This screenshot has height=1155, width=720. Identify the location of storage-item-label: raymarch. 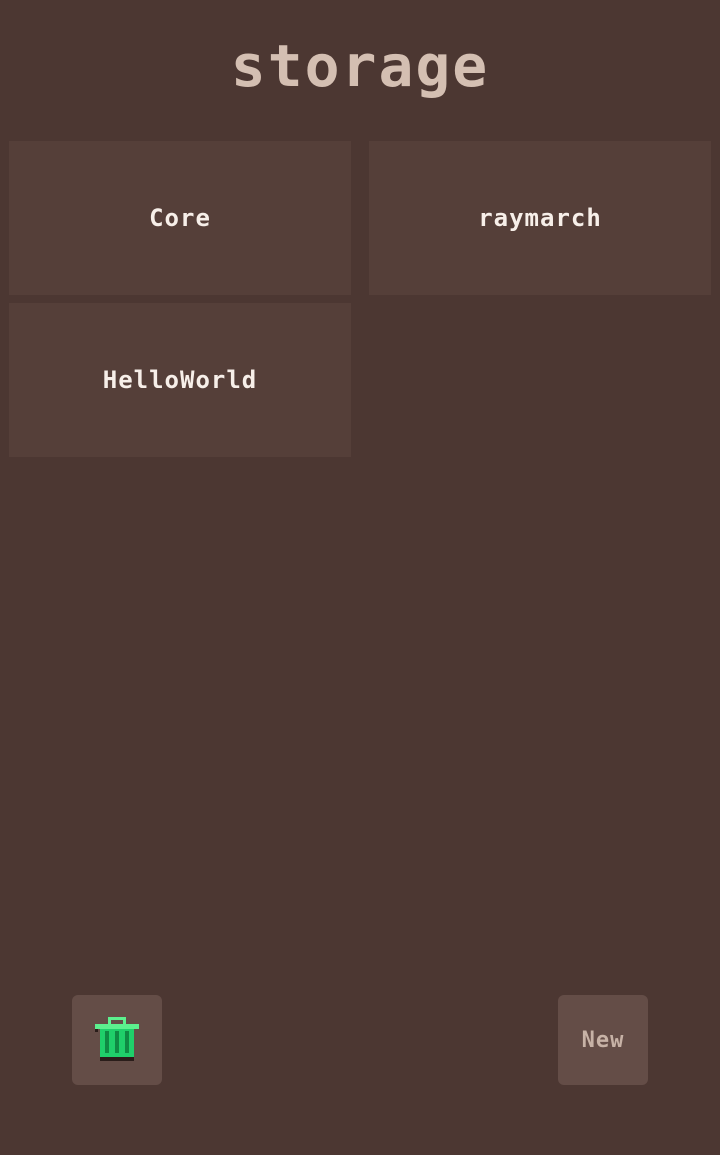
(540, 218).